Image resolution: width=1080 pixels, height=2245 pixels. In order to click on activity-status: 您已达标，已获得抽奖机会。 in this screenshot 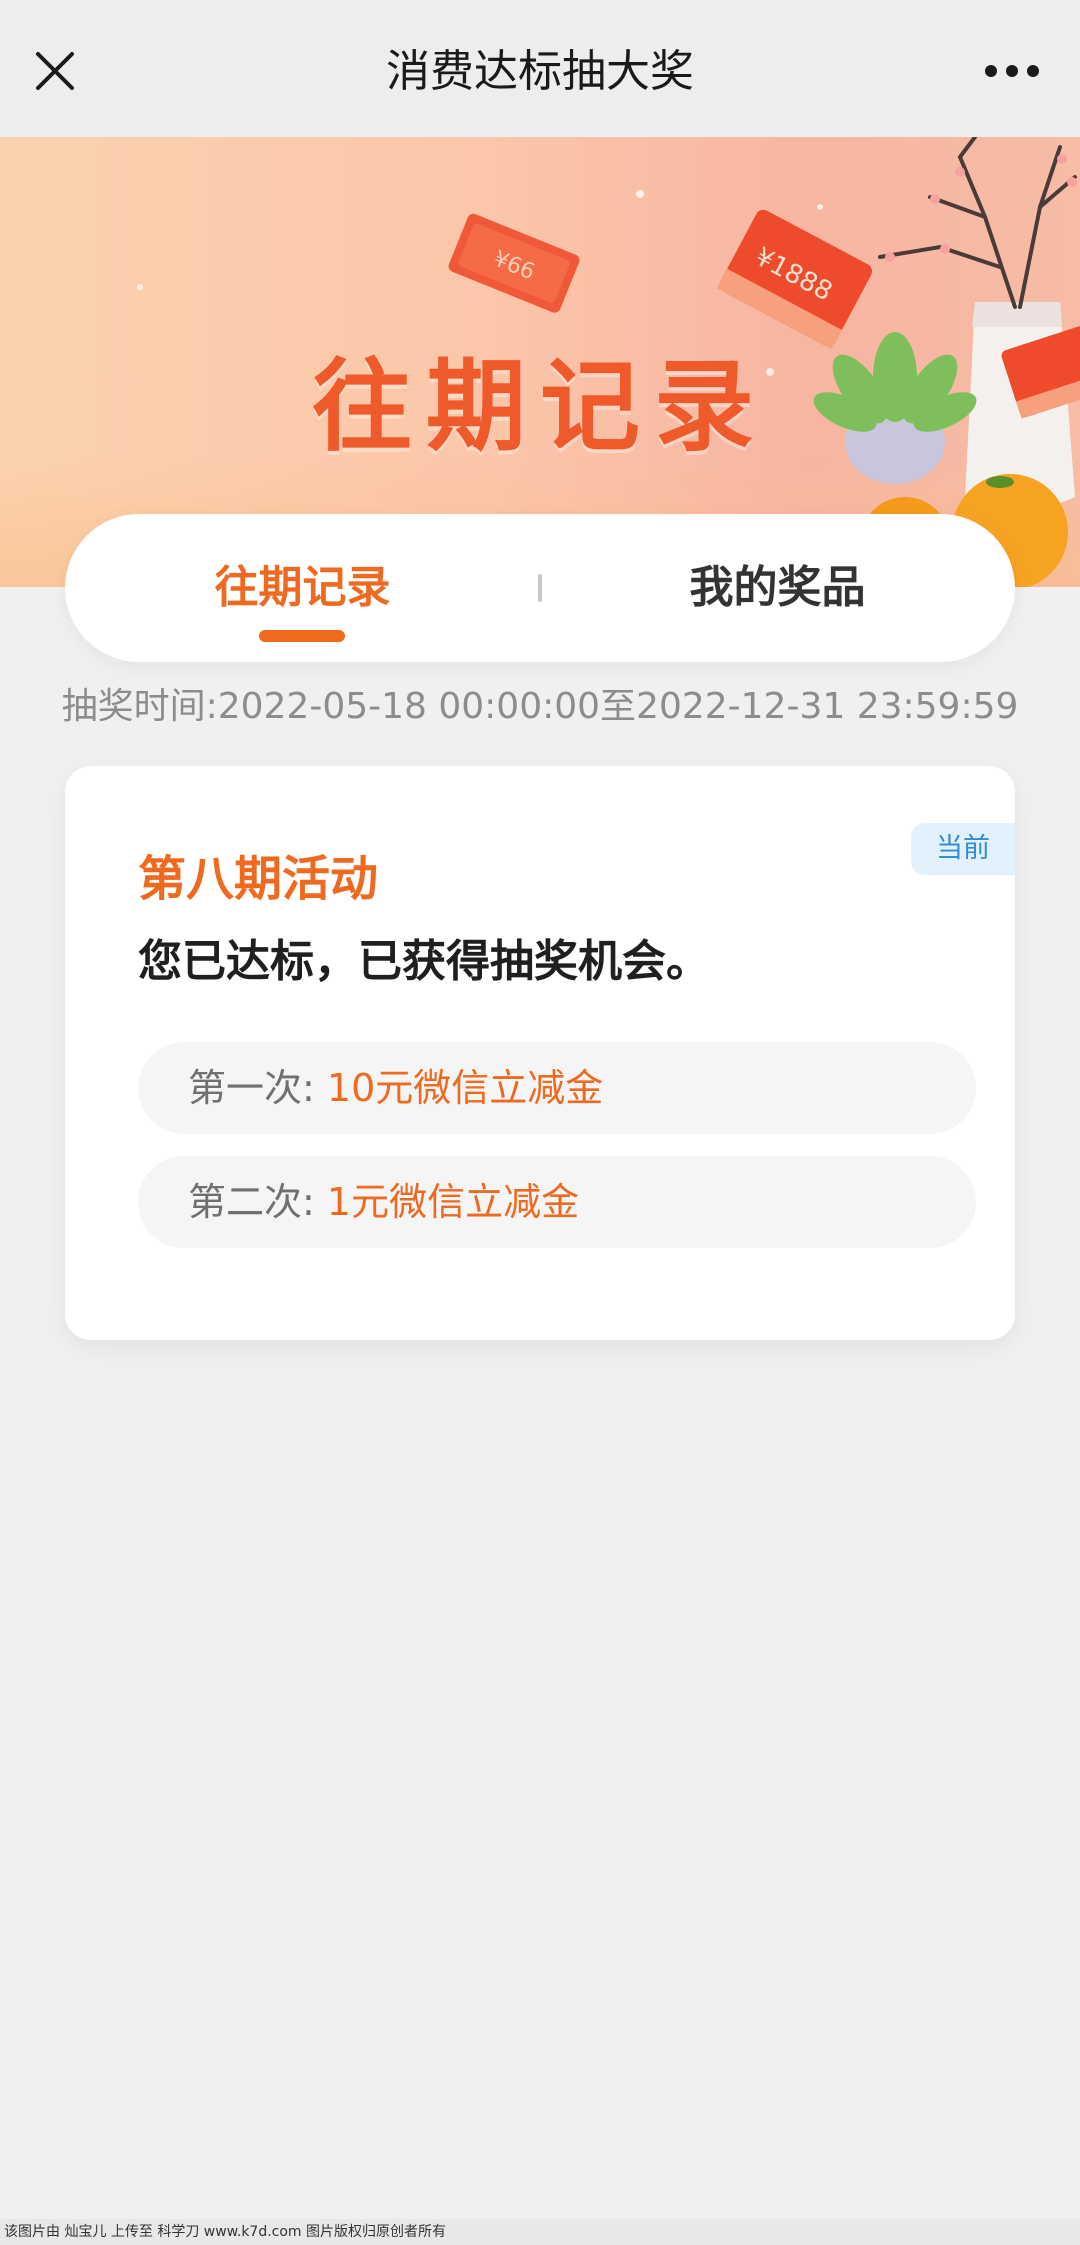, I will do `click(424, 961)`.